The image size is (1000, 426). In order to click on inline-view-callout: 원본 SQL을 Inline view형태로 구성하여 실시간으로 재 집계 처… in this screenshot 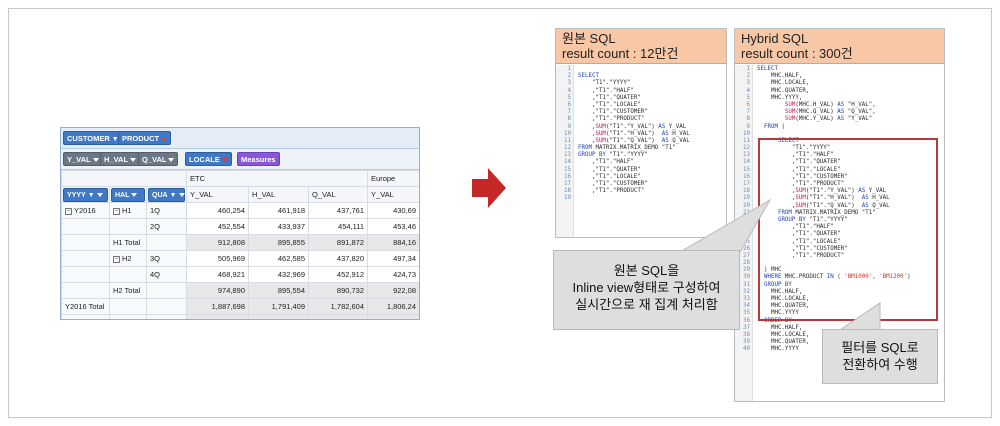, I will do `click(646, 290)`.